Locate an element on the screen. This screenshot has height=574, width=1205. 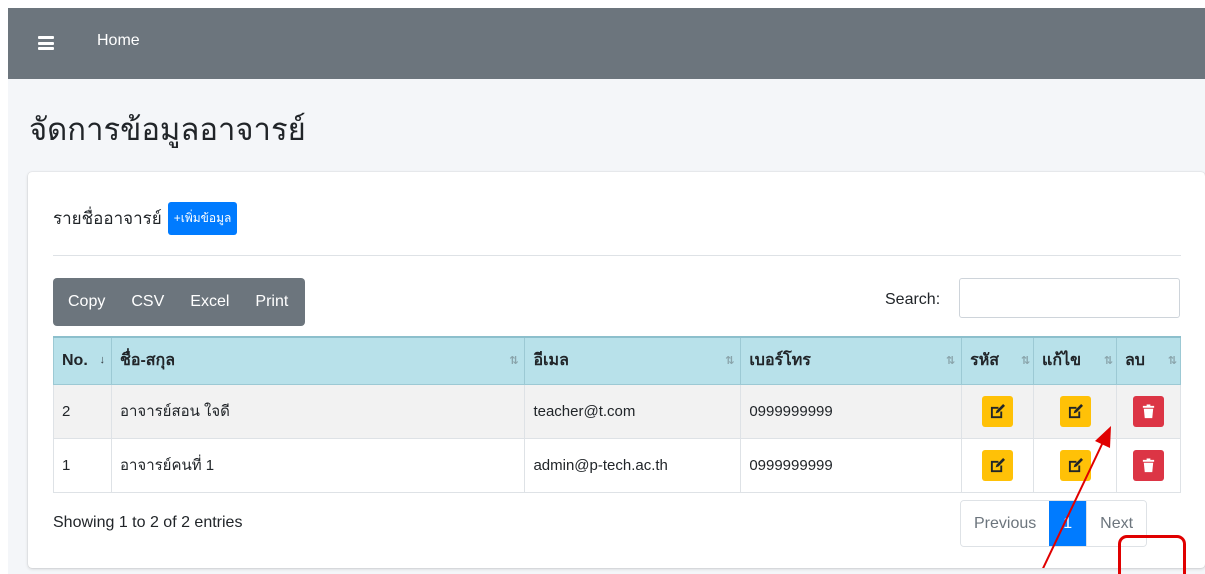
hamburger-icon is located at coordinates (46, 43).